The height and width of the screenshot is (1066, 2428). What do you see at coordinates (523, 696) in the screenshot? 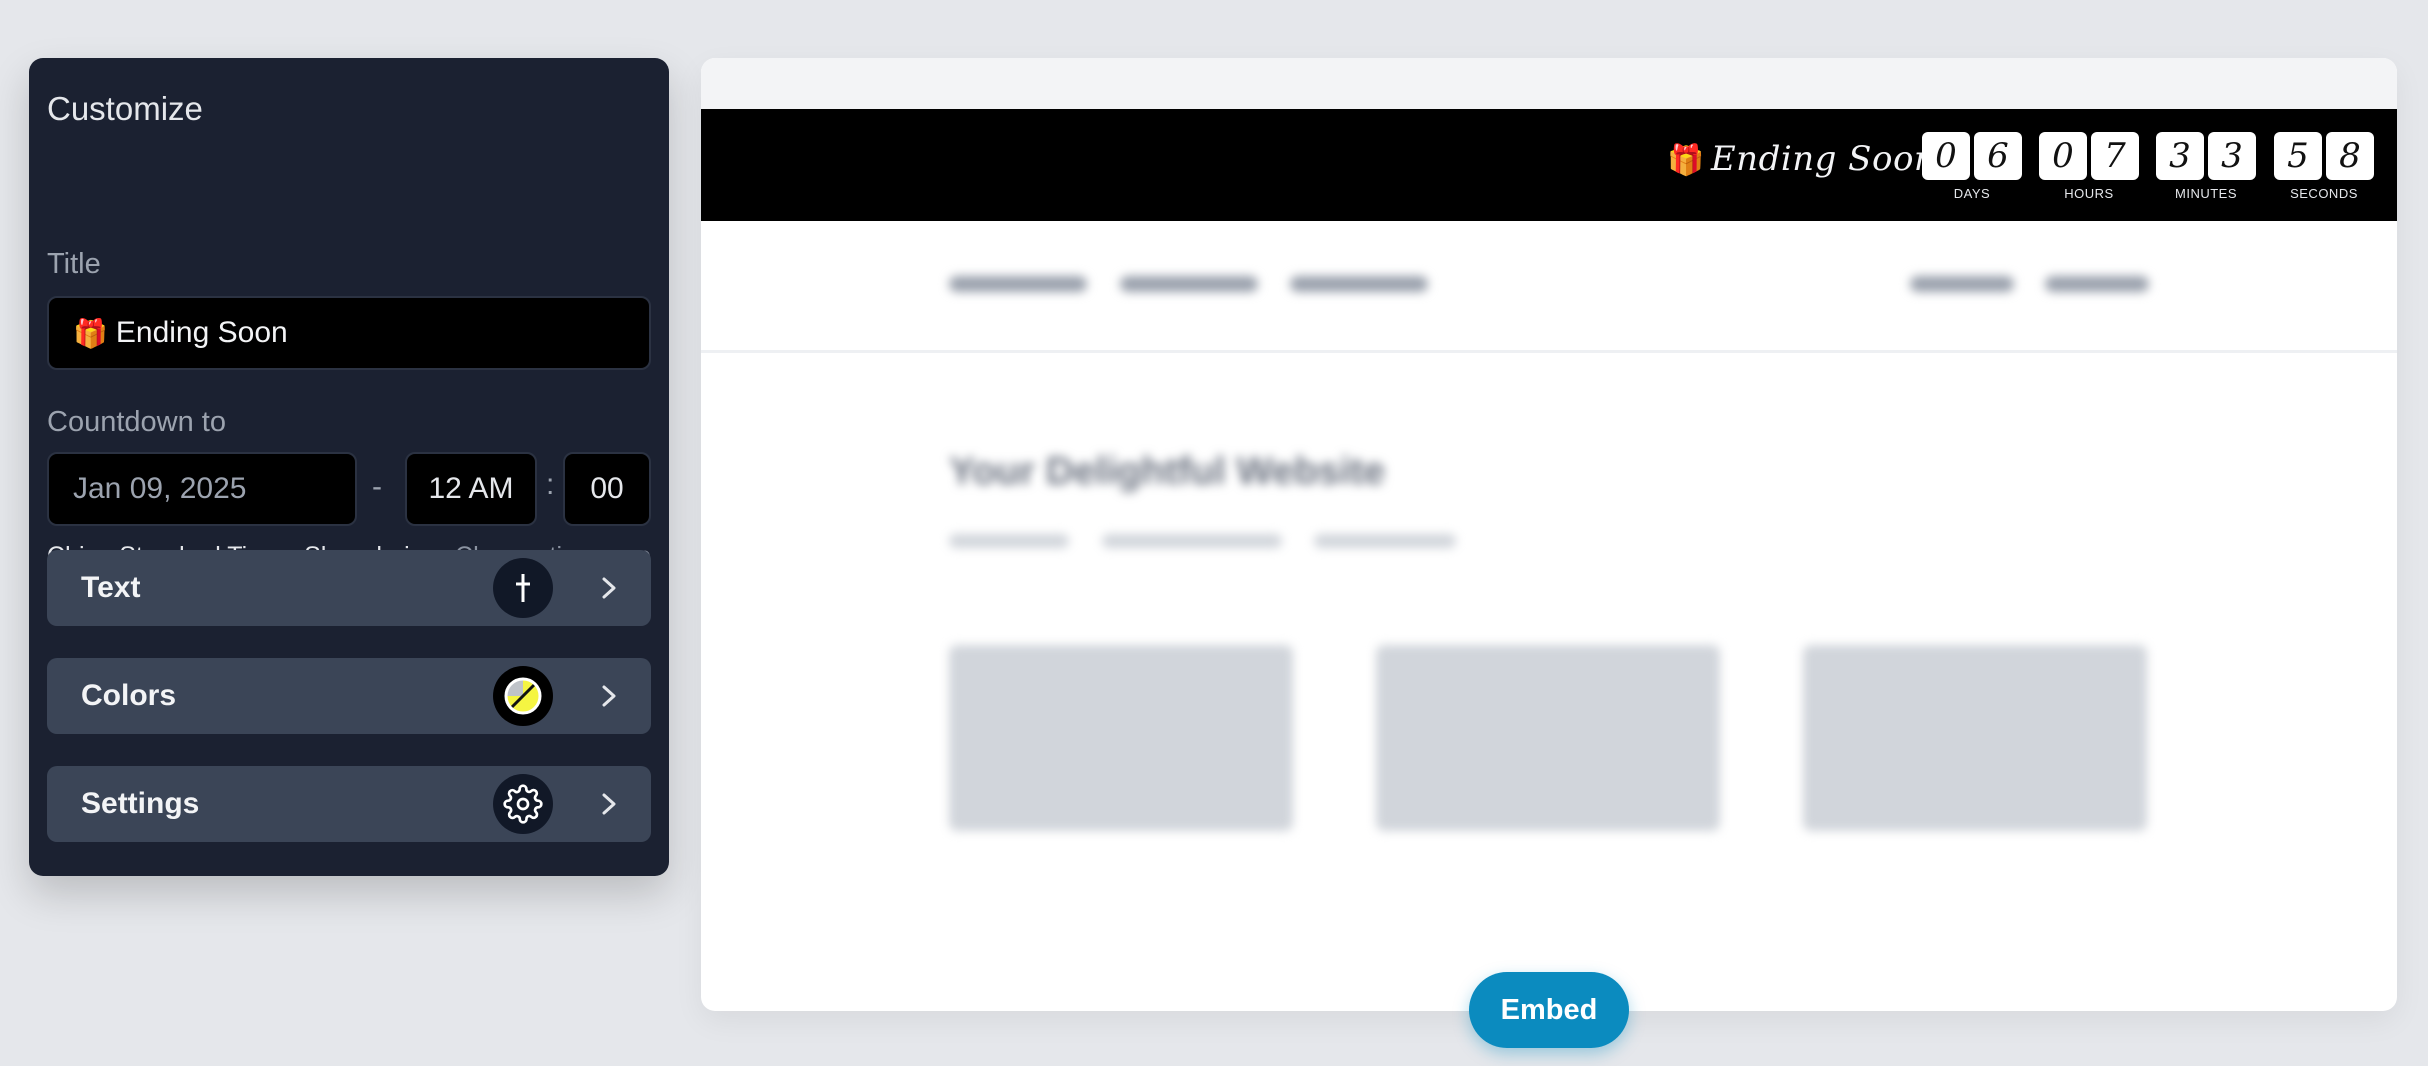
I see `color-swatch-icon` at bounding box center [523, 696].